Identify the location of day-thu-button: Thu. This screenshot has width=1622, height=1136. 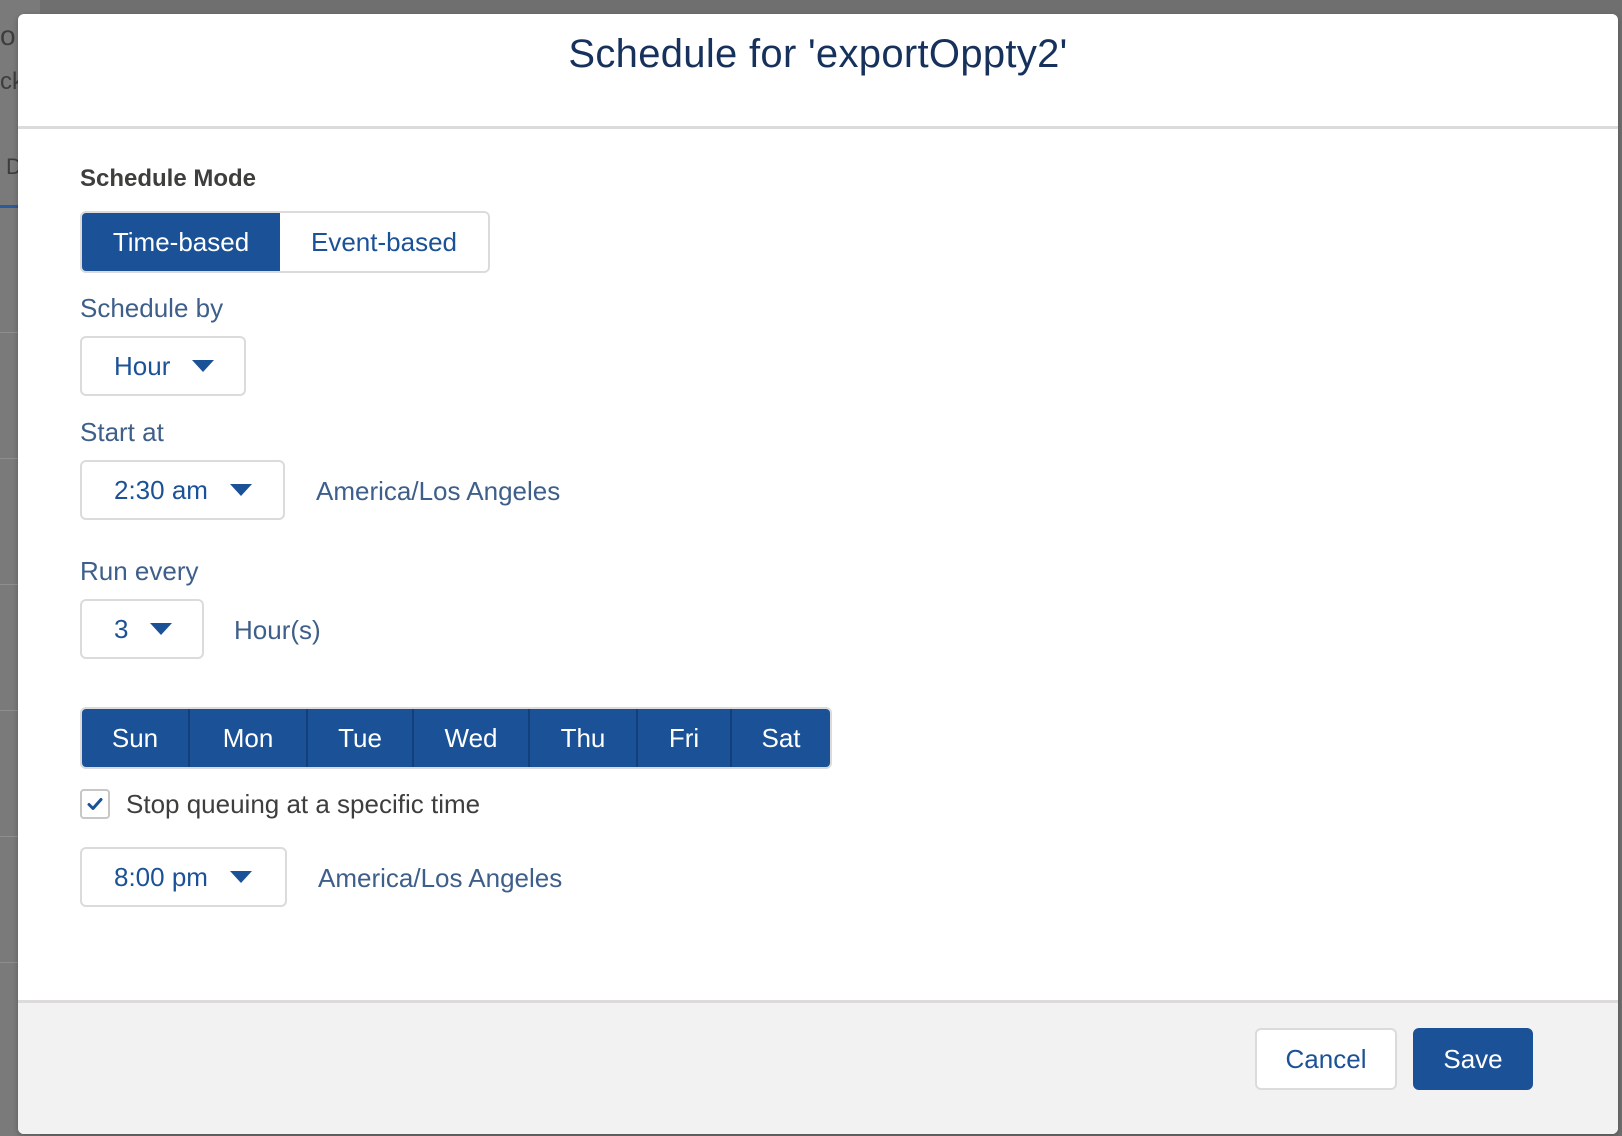
(584, 738).